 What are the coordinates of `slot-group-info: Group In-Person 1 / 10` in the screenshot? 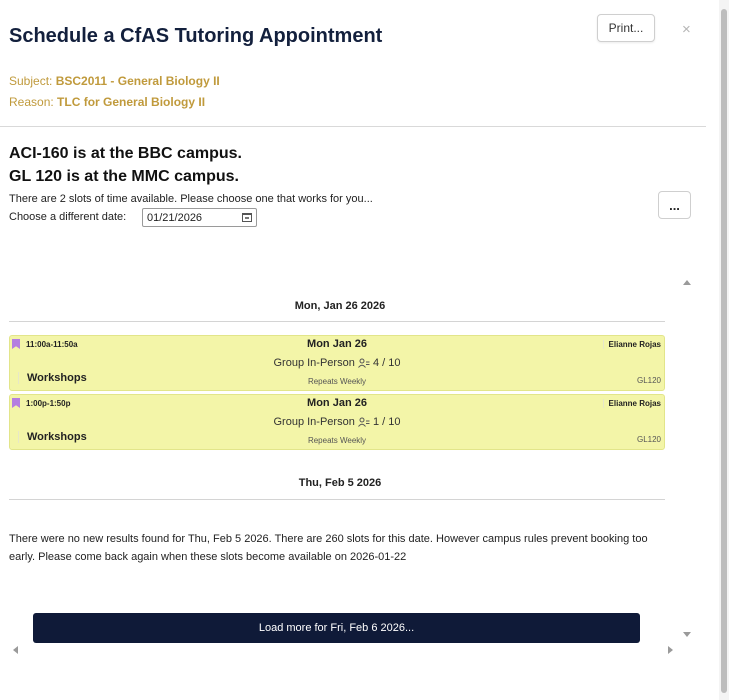 It's located at (337, 422).